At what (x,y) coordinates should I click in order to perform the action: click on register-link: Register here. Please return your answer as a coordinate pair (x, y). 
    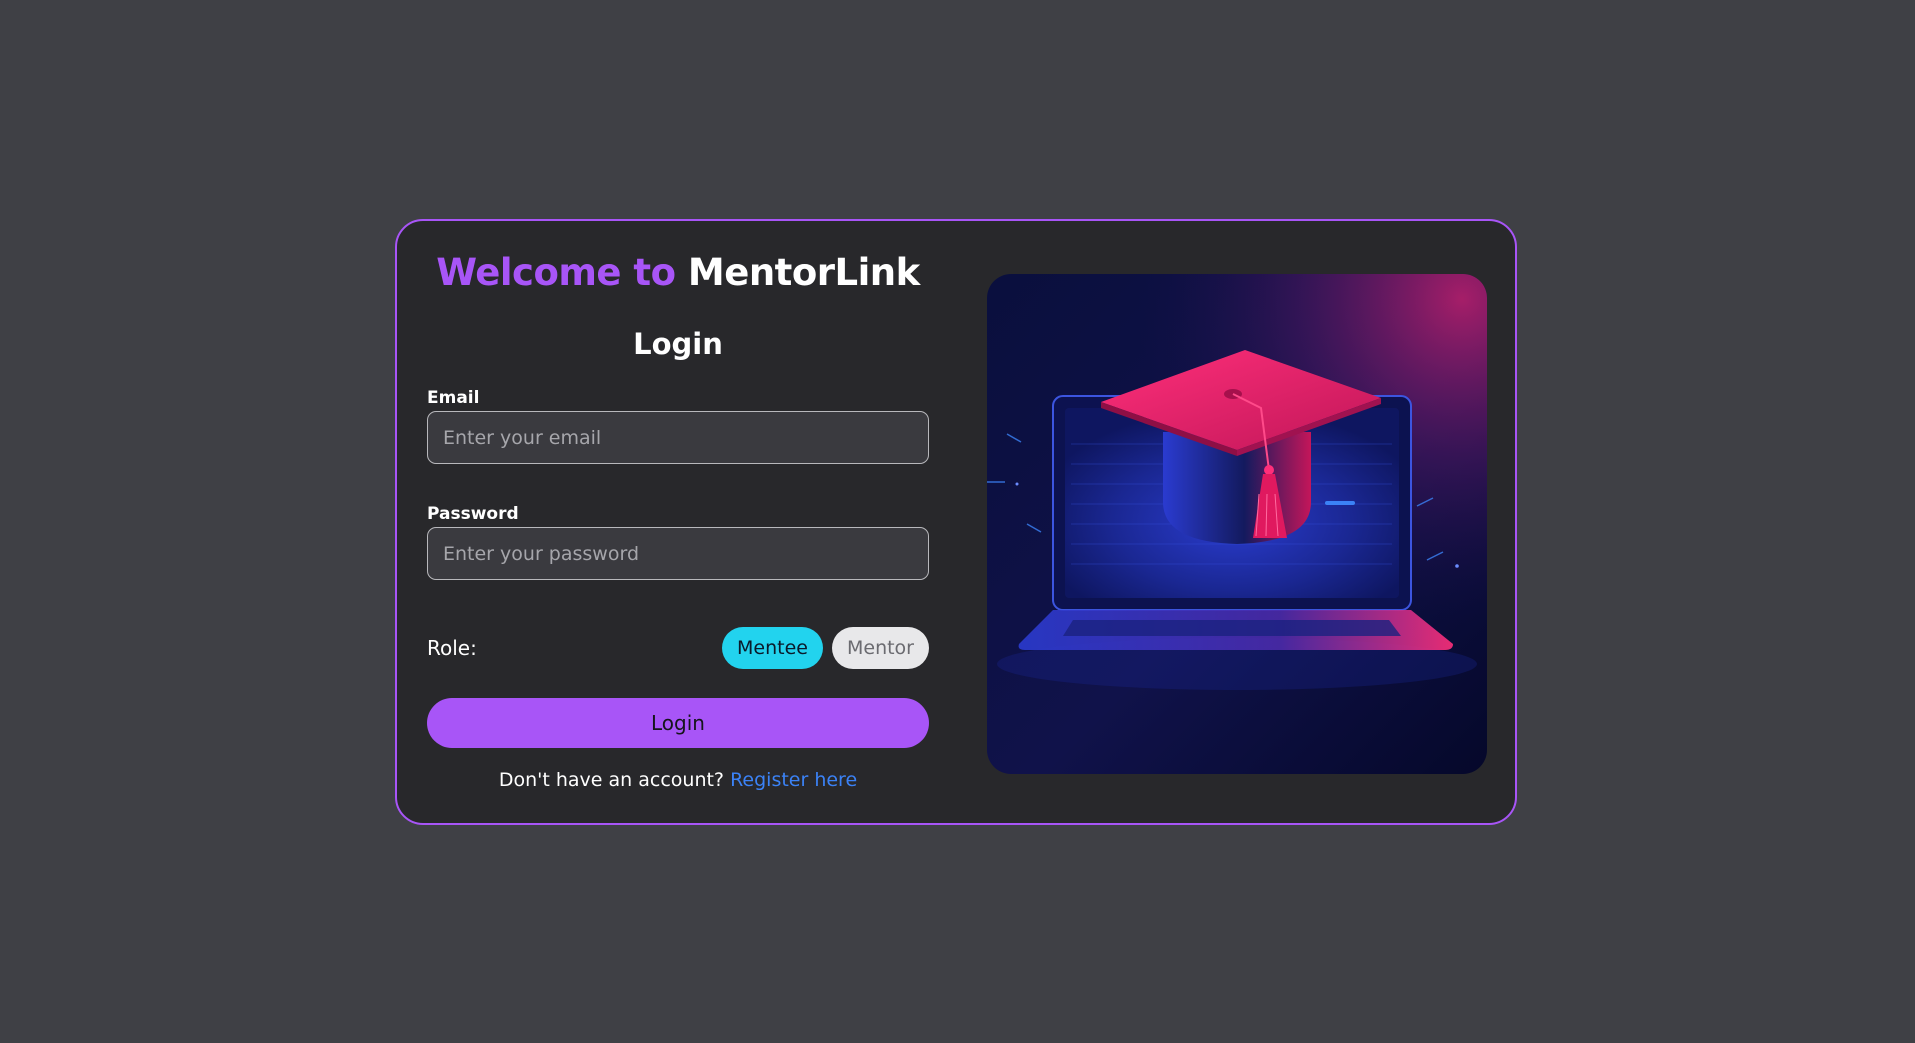
    Looking at the image, I should click on (793, 780).